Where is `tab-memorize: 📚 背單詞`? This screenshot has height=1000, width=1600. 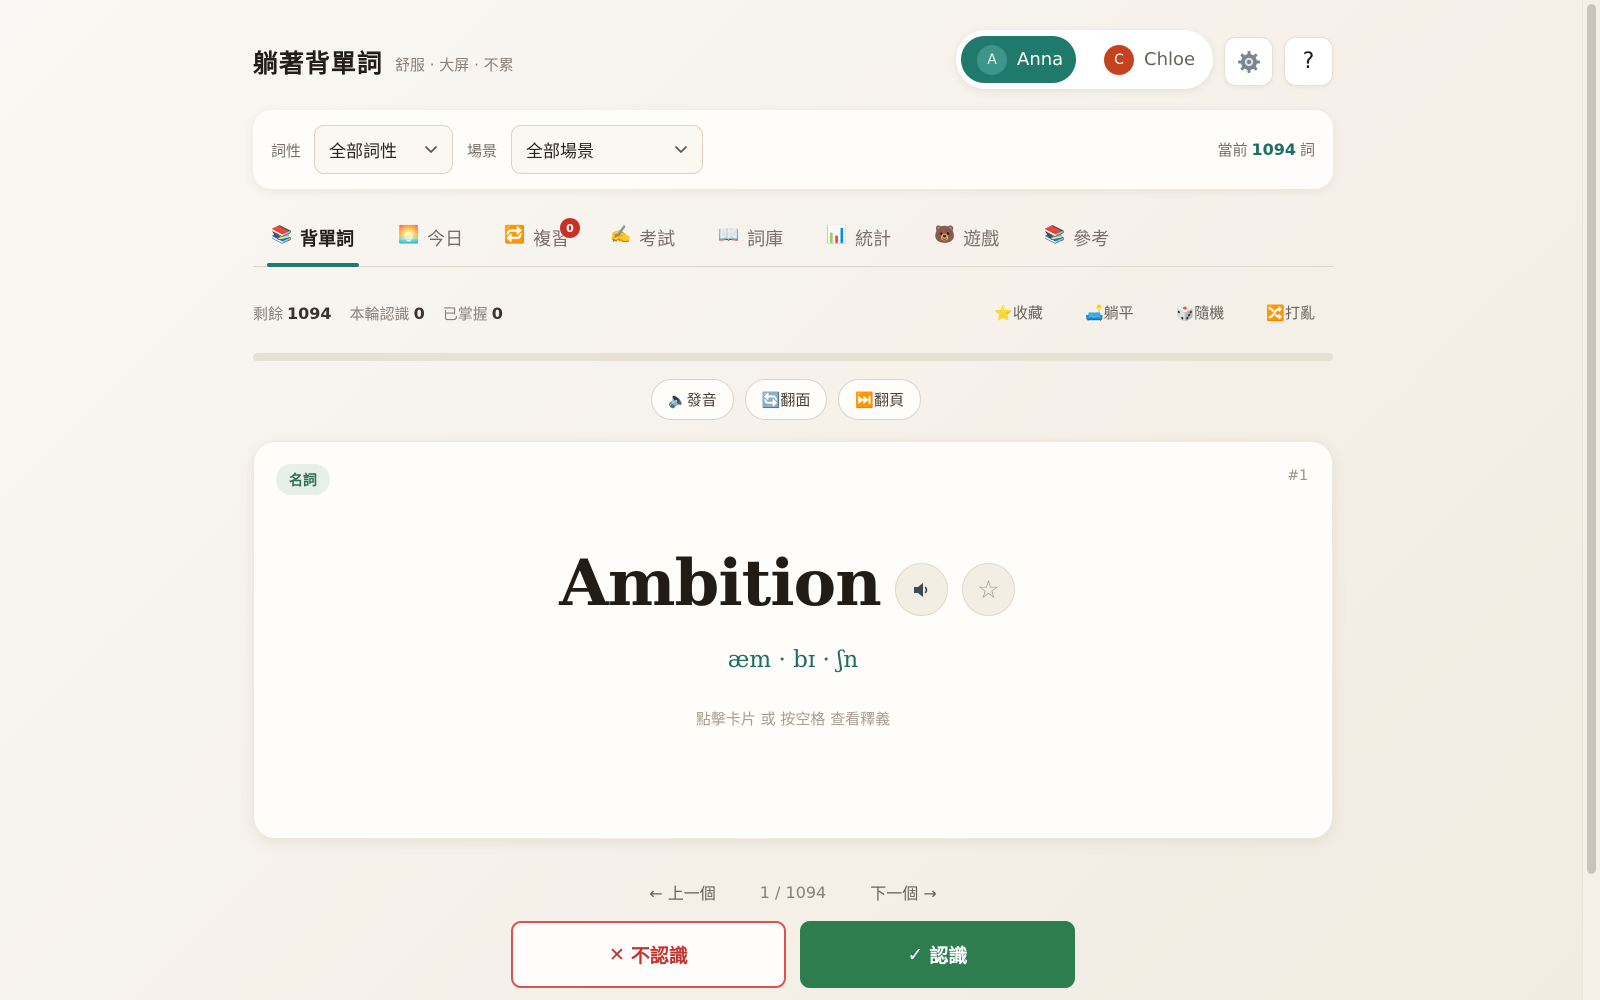 tab-memorize: 📚 背單詞 is located at coordinates (312, 245).